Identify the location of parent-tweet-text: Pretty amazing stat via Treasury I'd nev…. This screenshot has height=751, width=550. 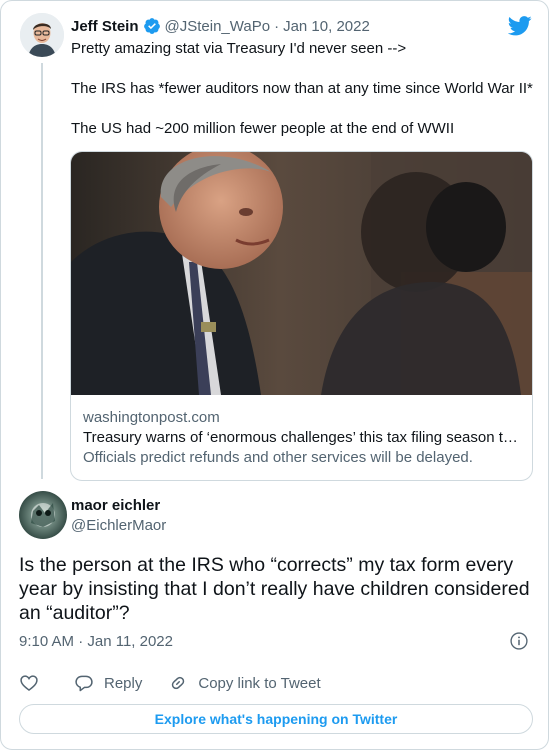
(306, 89).